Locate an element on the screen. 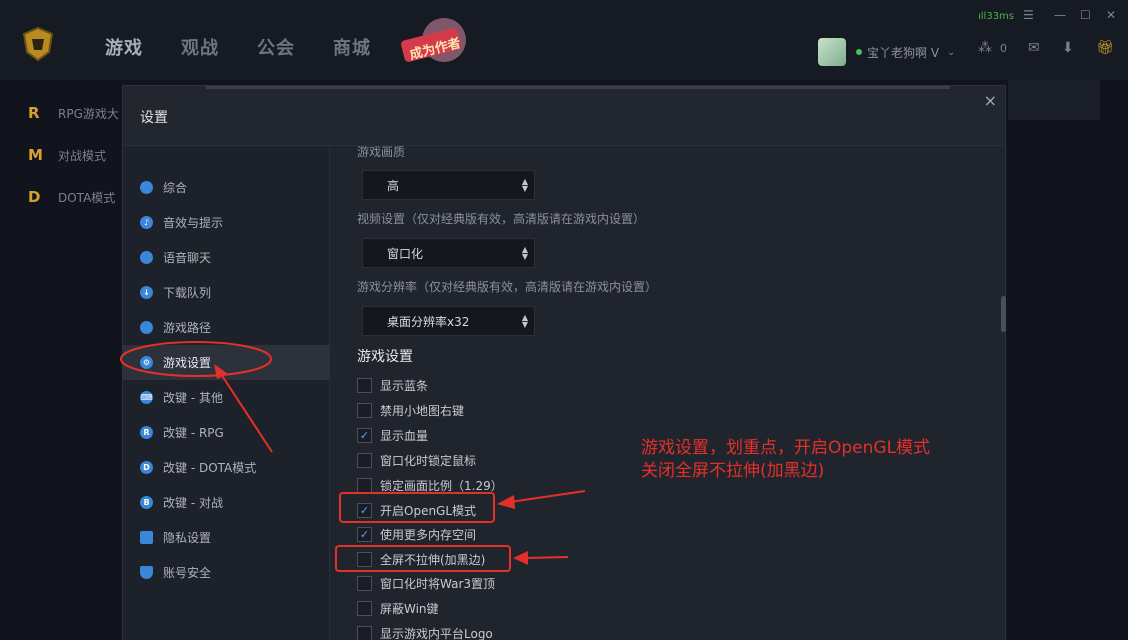 The width and height of the screenshot is (1128, 640). annotation-line-1: 游戏设置，划重点，开启OpenGL模式 is located at coordinates (786, 448).